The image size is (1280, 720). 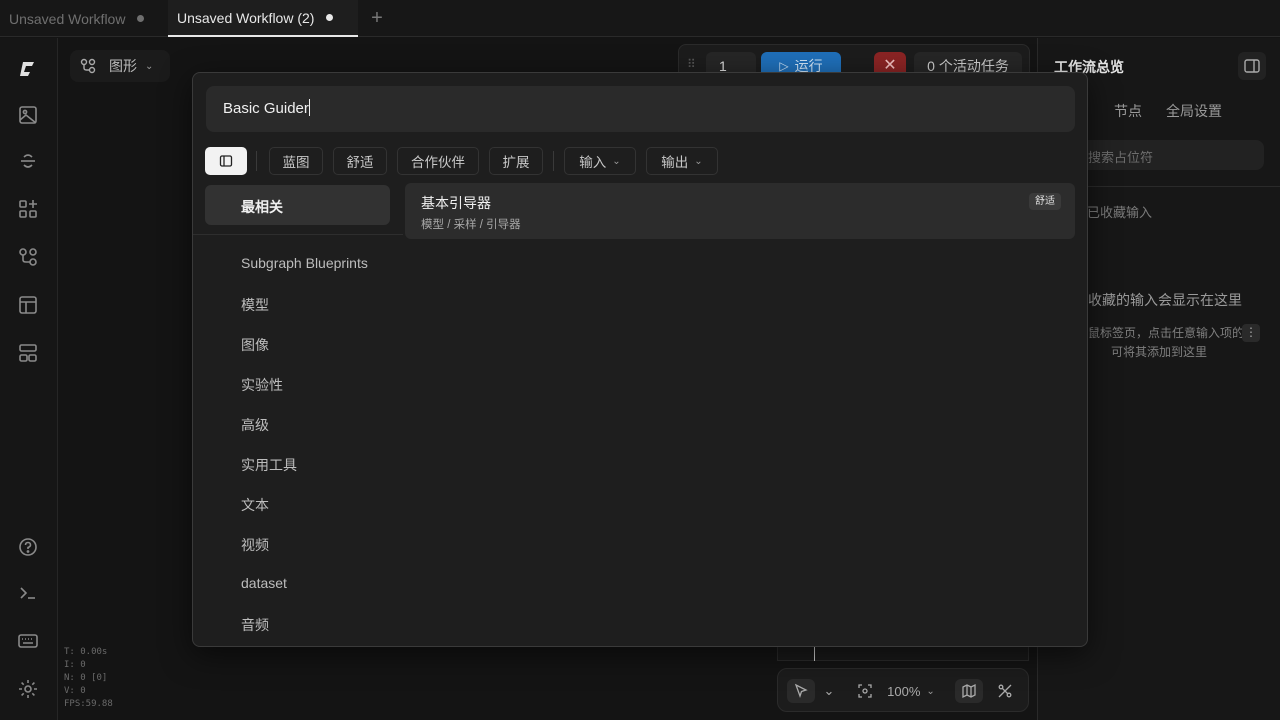 What do you see at coordinates (675, 162) in the screenshot?
I see `filter-output-label: 输出` at bounding box center [675, 162].